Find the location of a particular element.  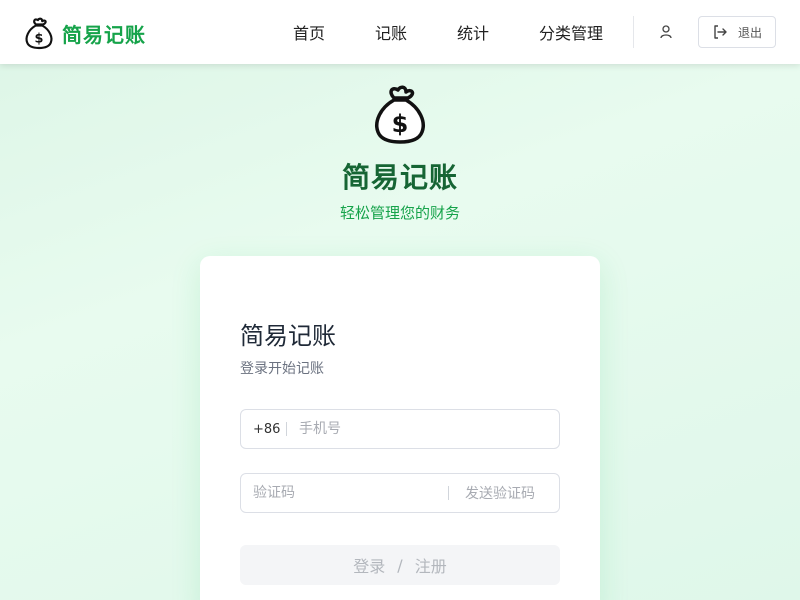

nav-divider is located at coordinates (633, 32).